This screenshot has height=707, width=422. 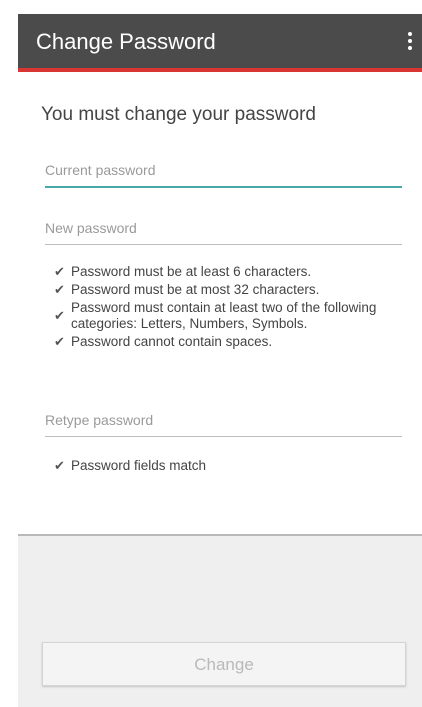 What do you see at coordinates (195, 289) in the screenshot?
I see `requirement-text: Password must be at most 32 characters.` at bounding box center [195, 289].